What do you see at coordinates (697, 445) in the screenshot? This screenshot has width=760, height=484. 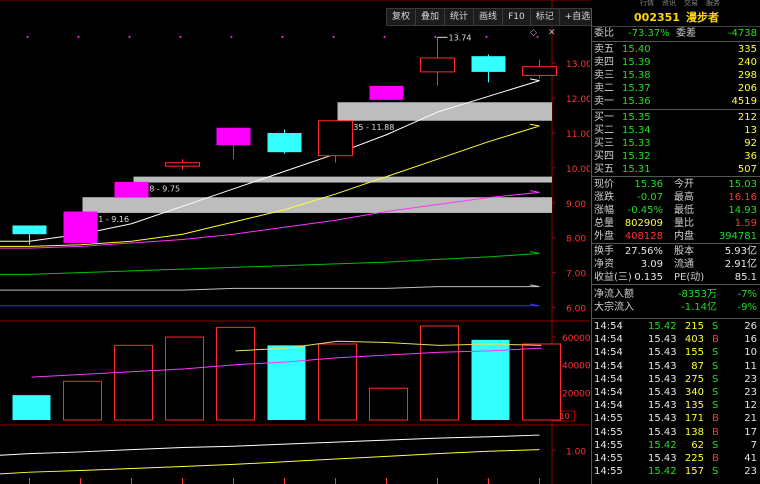 I see `tick-volume: 62` at bounding box center [697, 445].